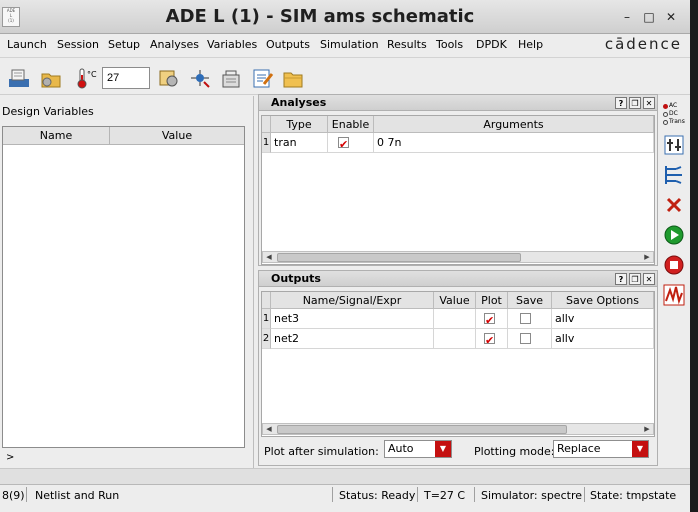  Describe the element at coordinates (449, 44) in the screenshot. I see `menu-tools: Tools` at that location.